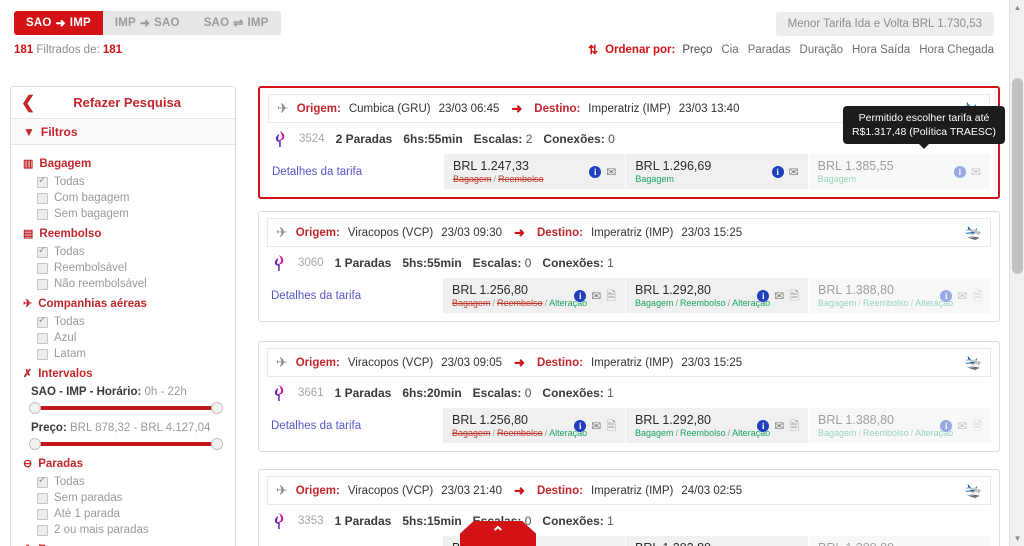  What do you see at coordinates (769, 50) in the screenshot?
I see `sort-option-paradas: Paradas` at bounding box center [769, 50].